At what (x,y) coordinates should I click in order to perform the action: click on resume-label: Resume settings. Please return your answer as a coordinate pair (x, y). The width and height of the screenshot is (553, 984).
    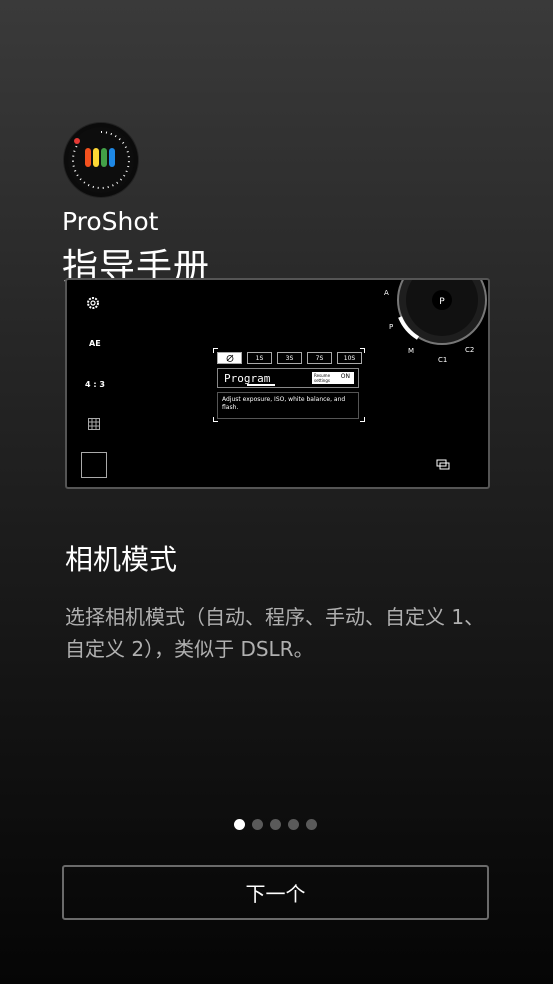
    Looking at the image, I should click on (322, 378).